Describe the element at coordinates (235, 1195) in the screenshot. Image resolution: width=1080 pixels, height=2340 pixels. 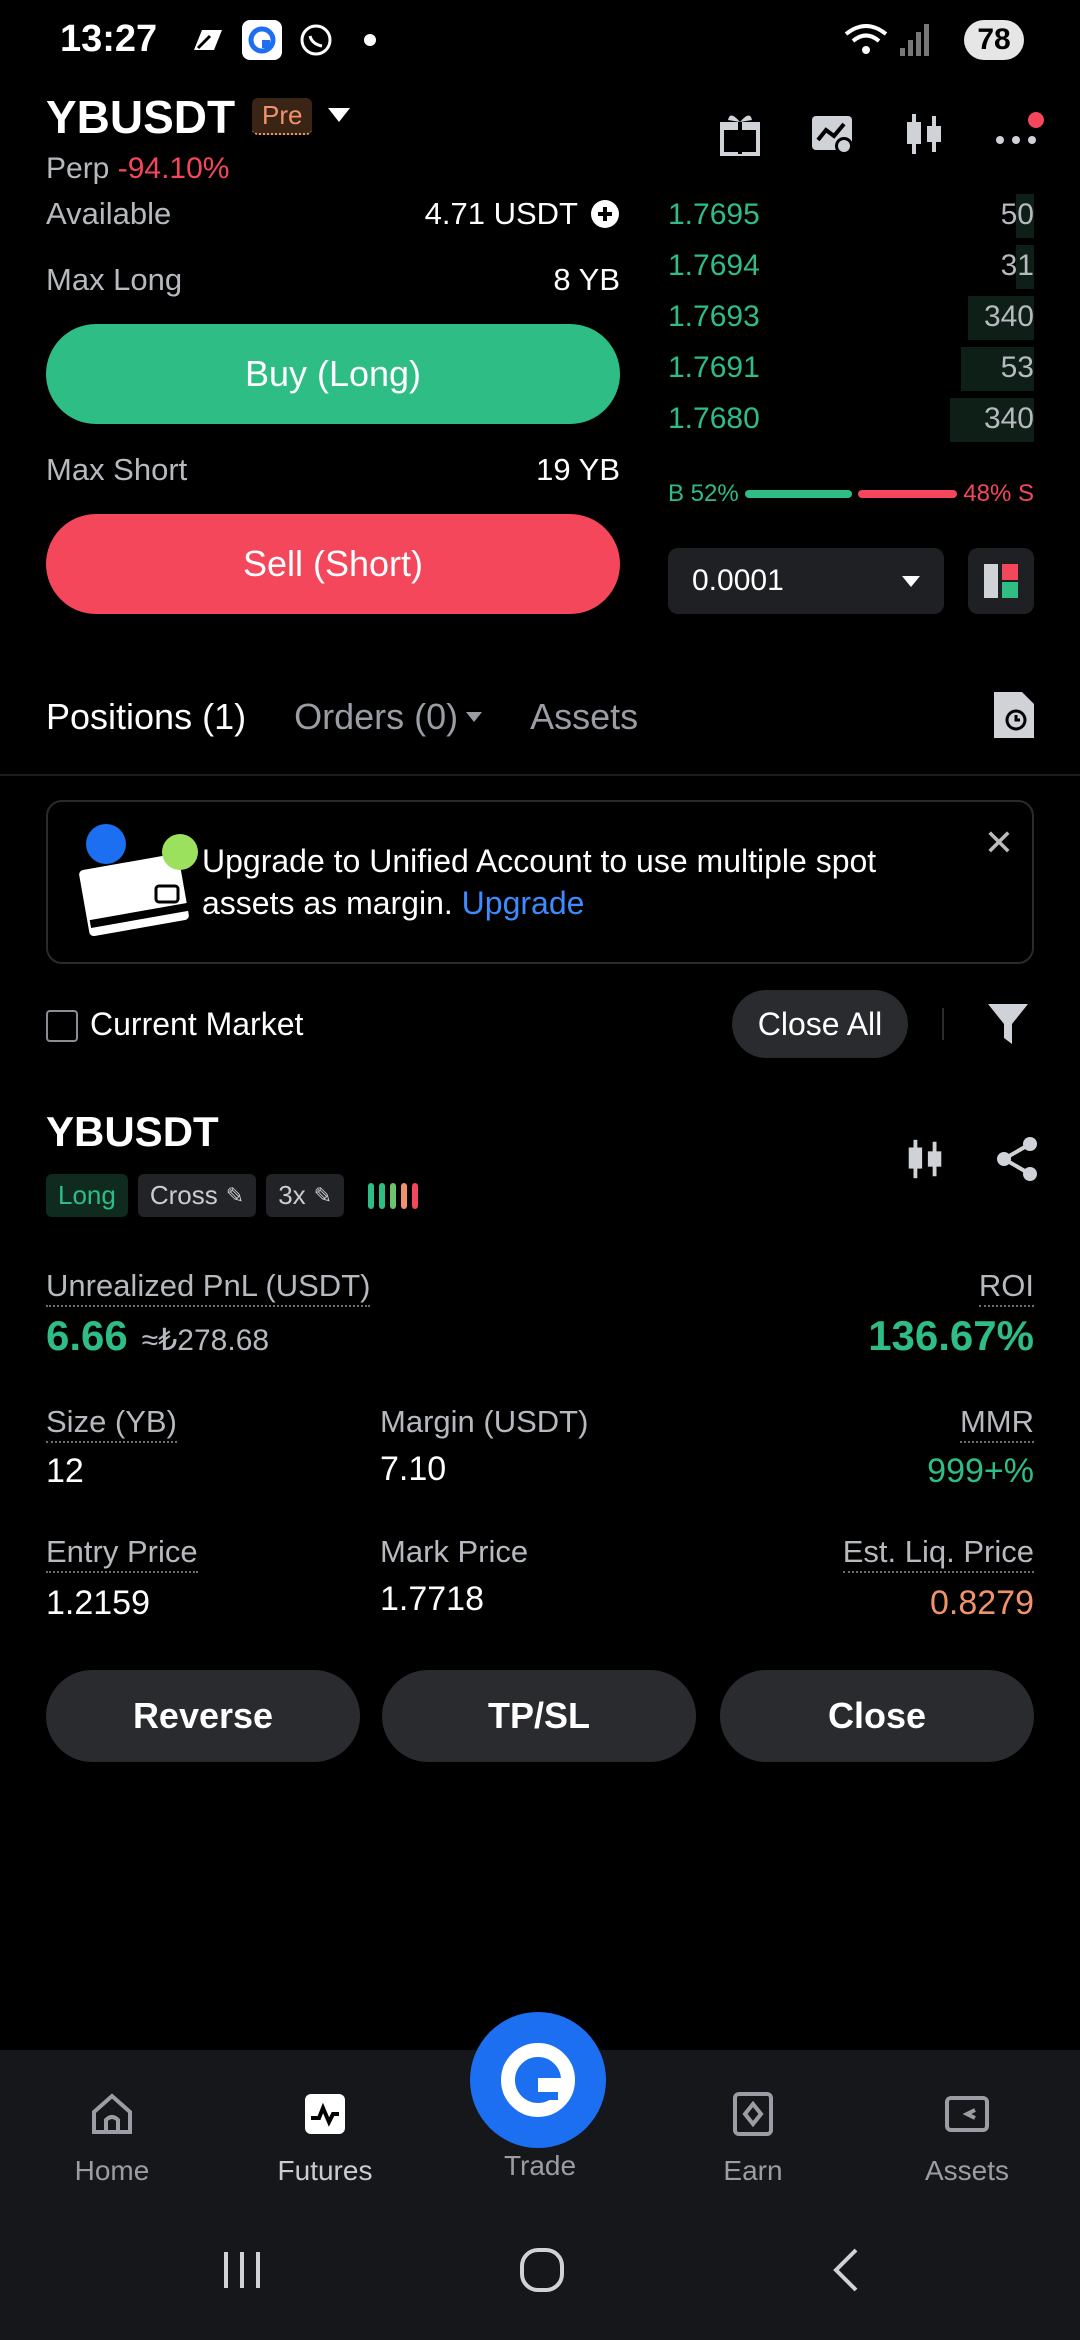
I see `edit-icon: ✎` at that location.